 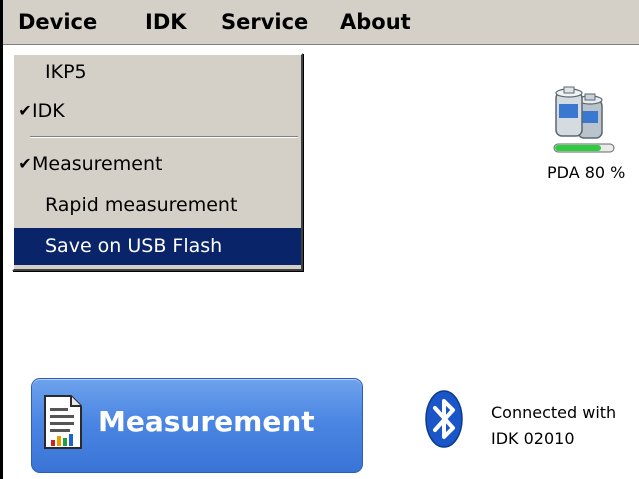 I want to click on battery-level-bar, so click(x=578, y=148).